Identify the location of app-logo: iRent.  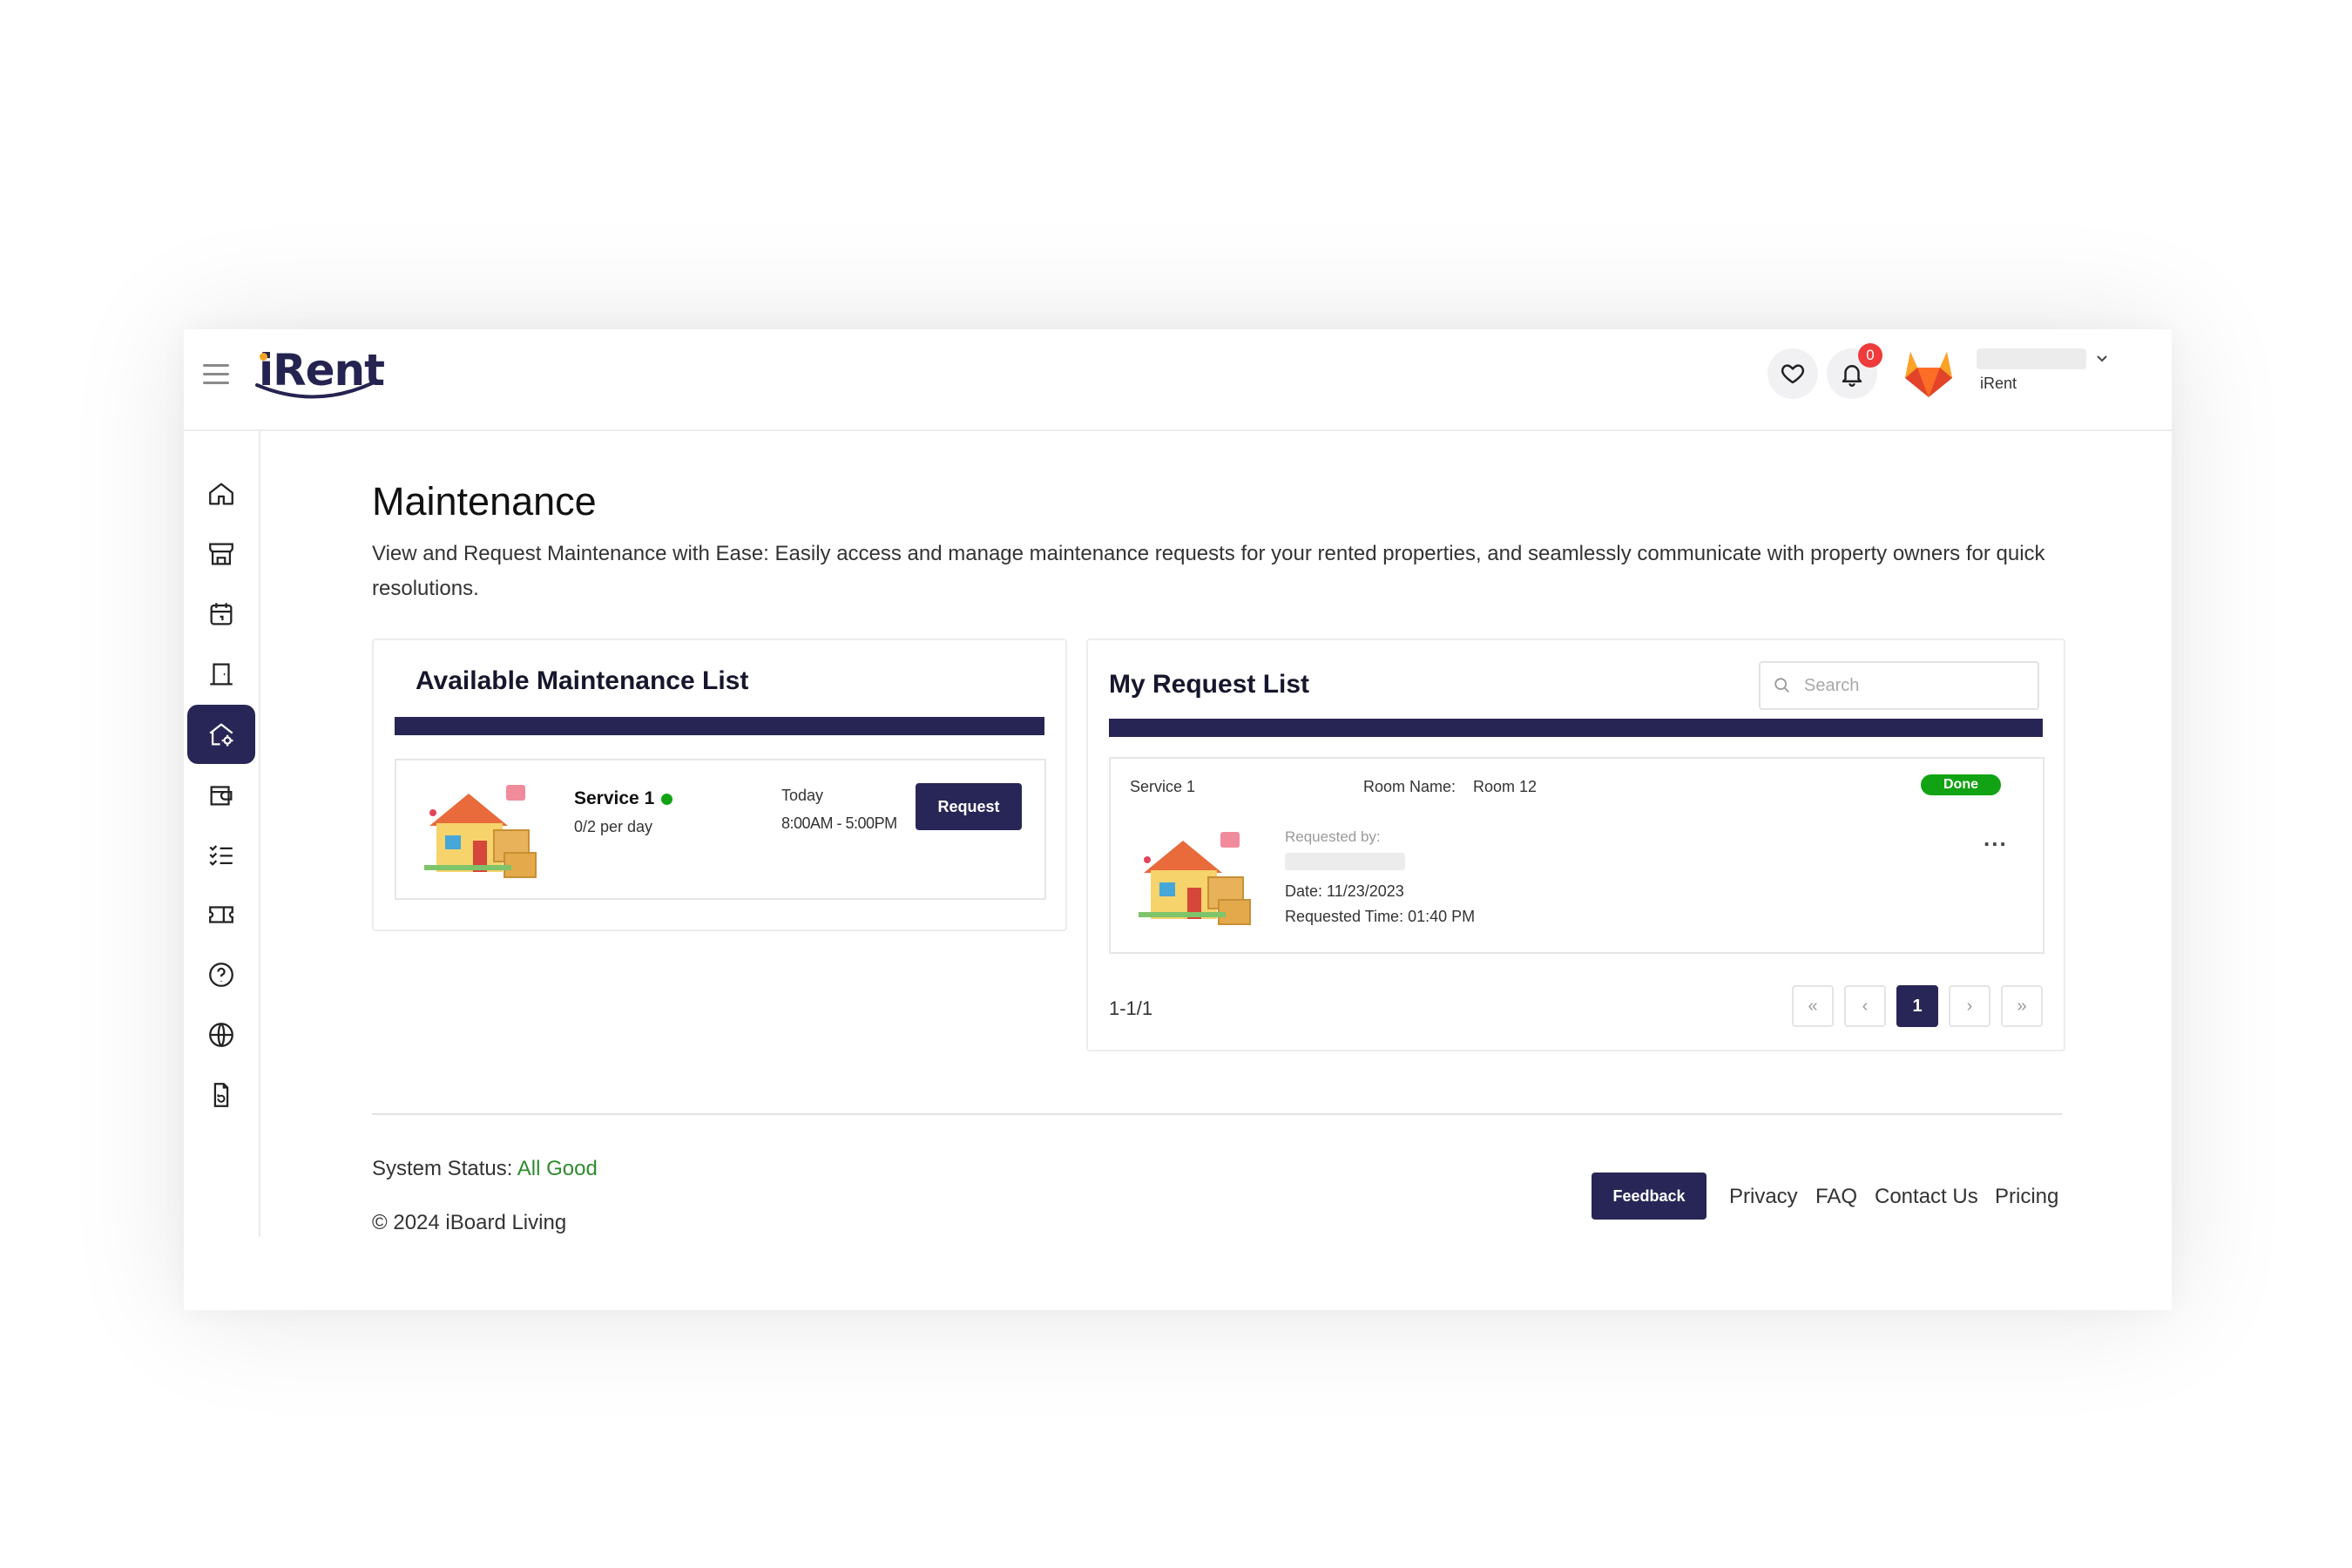
(319, 371).